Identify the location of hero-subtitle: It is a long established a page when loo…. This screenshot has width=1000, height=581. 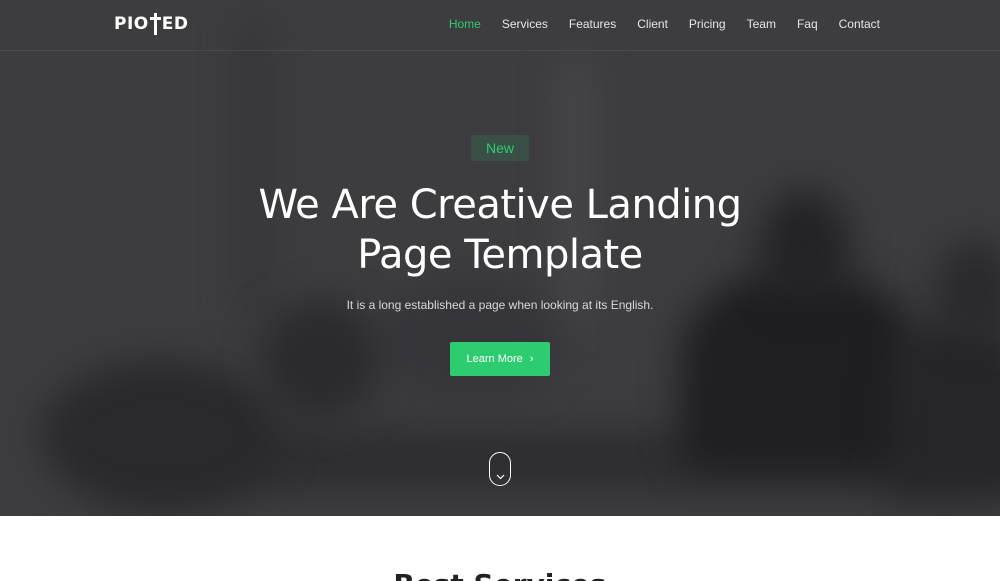
(500, 305).